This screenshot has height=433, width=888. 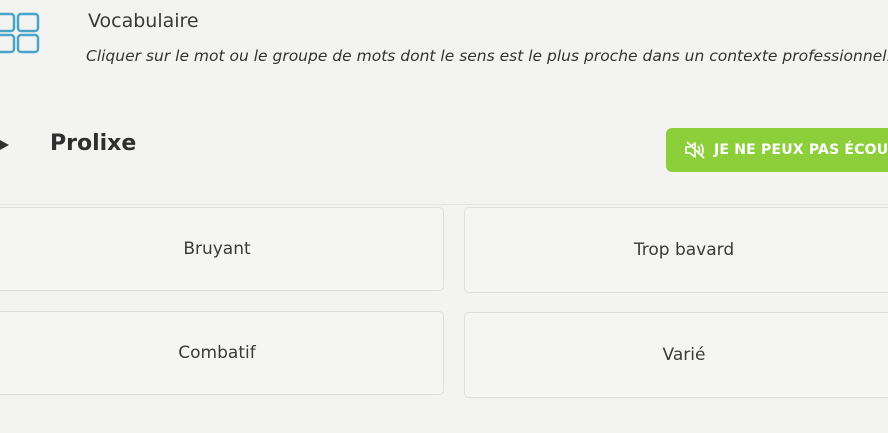 I want to click on answer-option-bruyant: Bruyant, so click(x=222, y=249).